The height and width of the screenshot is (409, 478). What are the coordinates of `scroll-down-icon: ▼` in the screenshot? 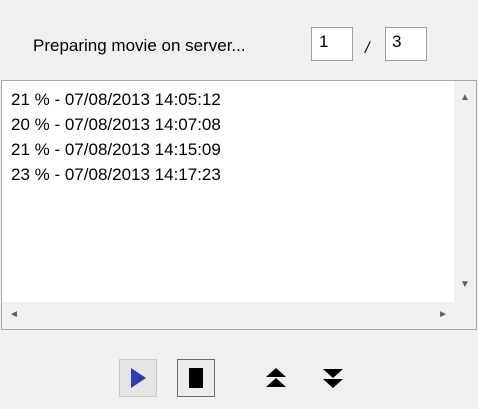 It's located at (465, 285).